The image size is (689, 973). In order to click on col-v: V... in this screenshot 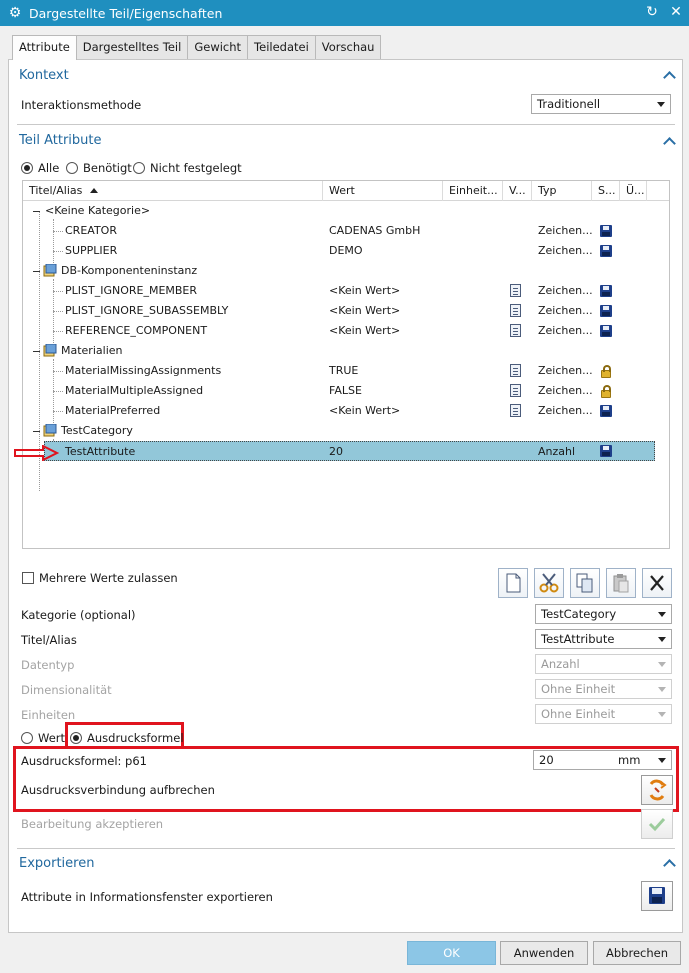, I will do `click(517, 191)`.